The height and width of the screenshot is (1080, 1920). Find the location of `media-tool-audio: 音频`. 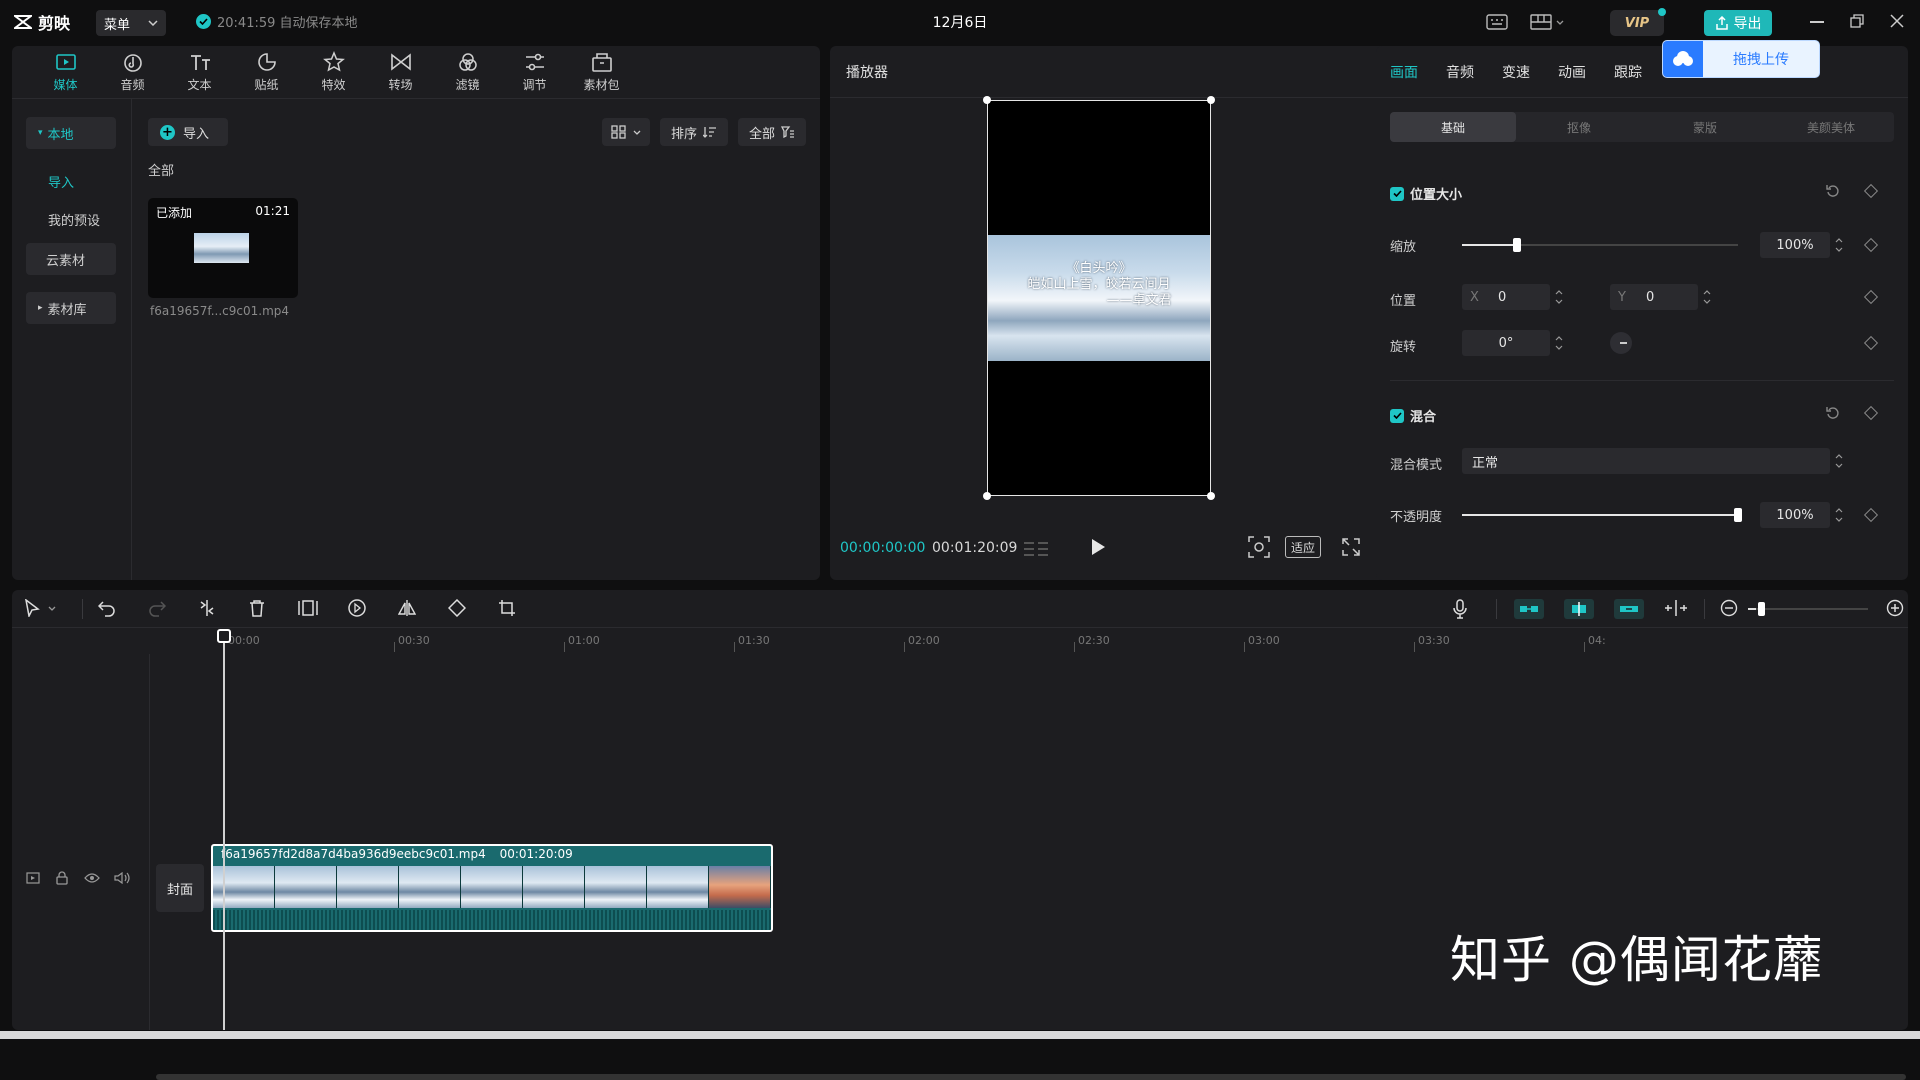

media-tool-audio: 音频 is located at coordinates (132, 72).